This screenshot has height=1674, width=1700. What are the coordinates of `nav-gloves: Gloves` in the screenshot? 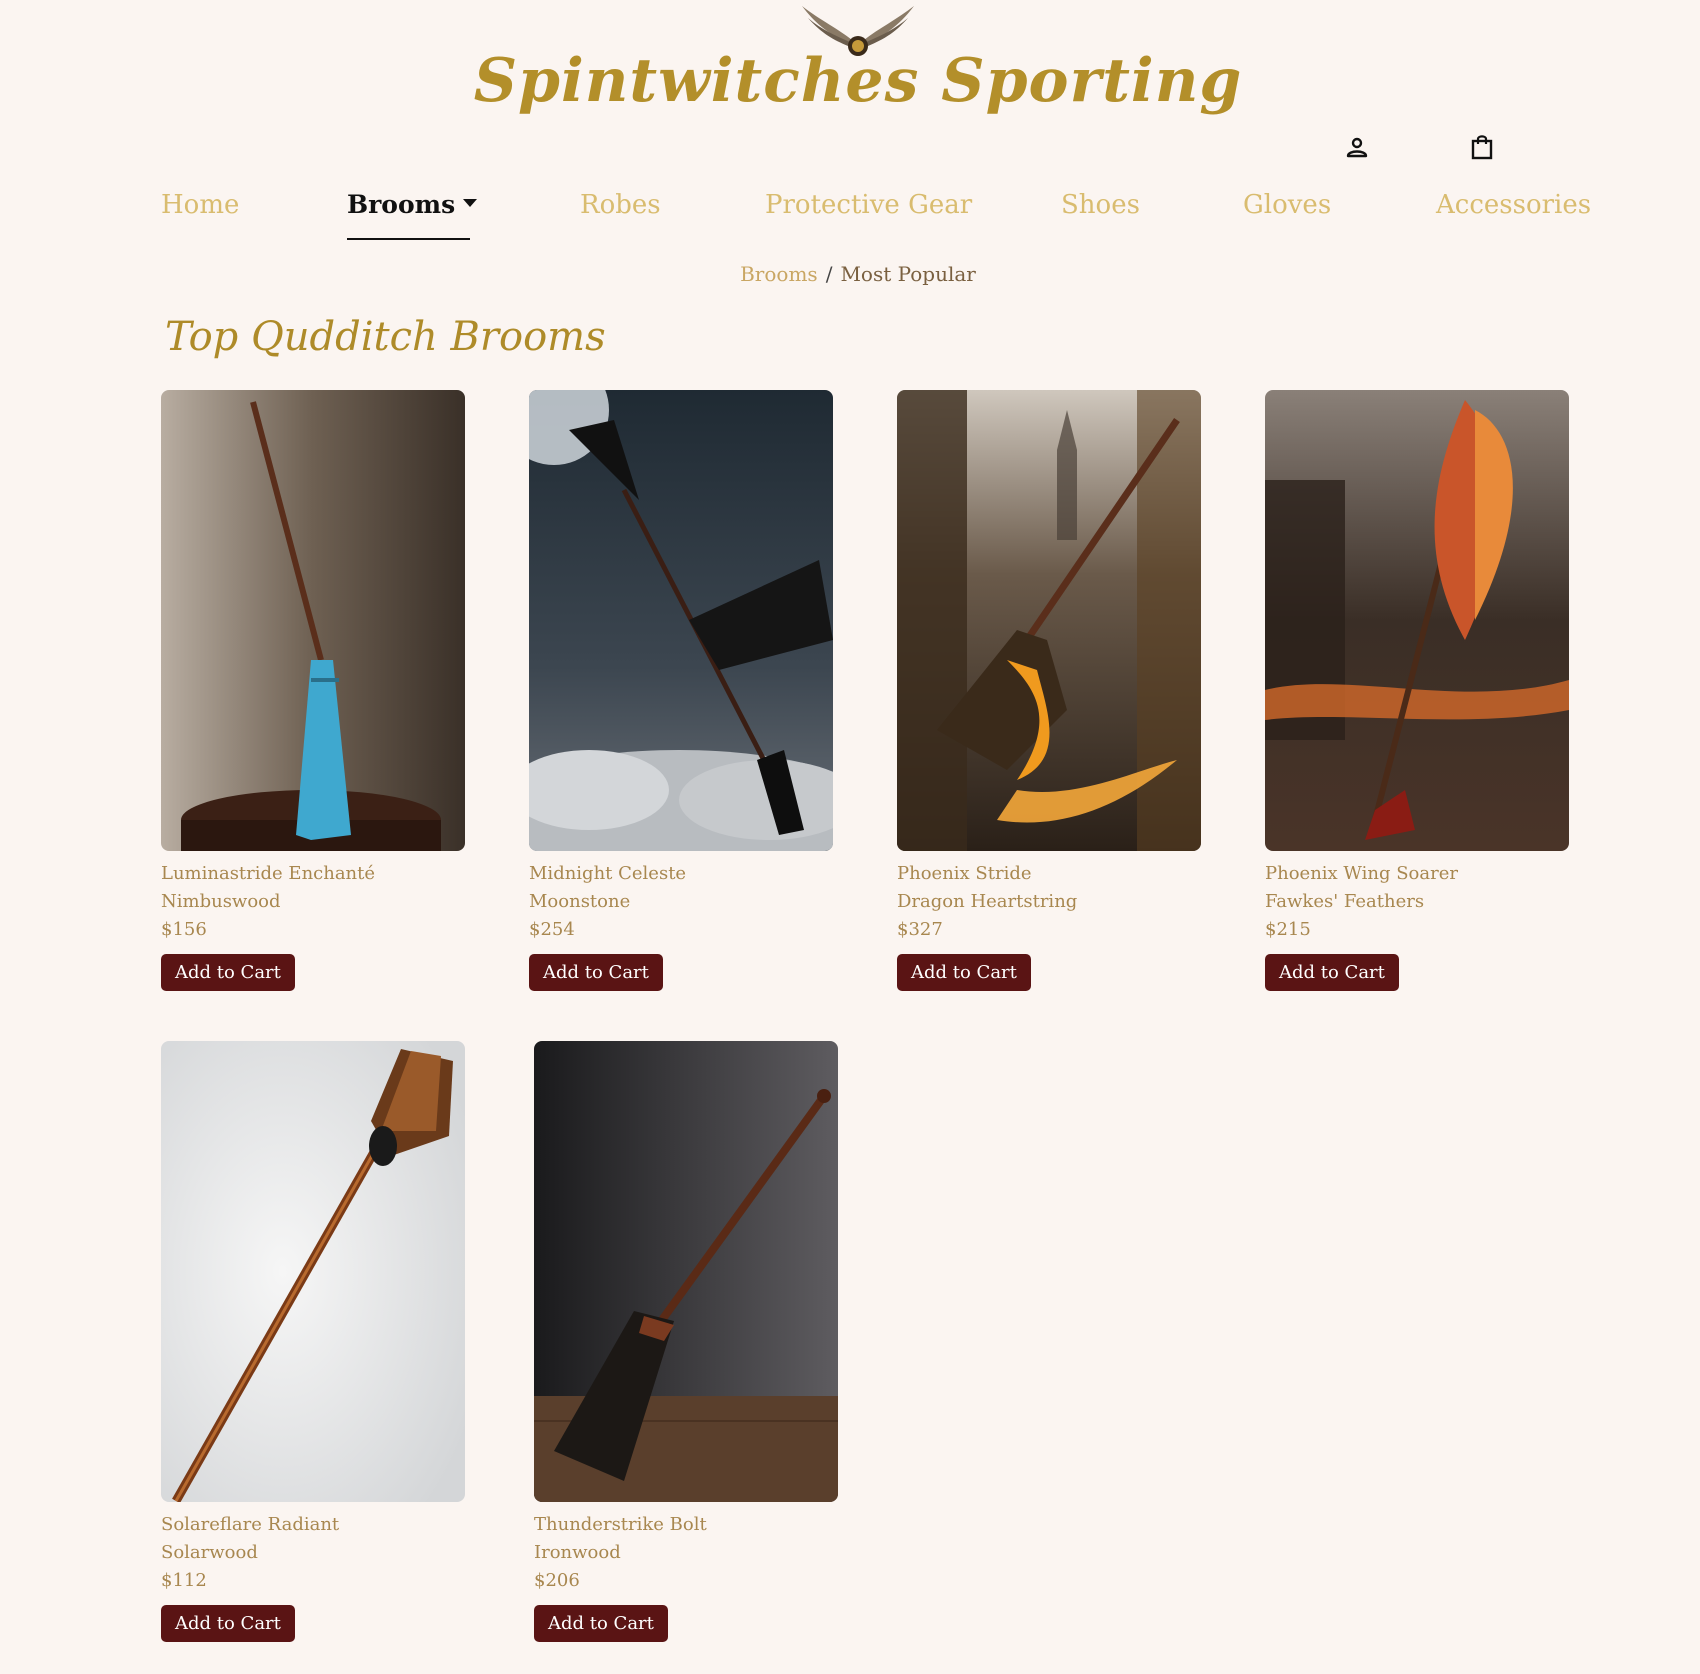 It's located at (1287, 205).